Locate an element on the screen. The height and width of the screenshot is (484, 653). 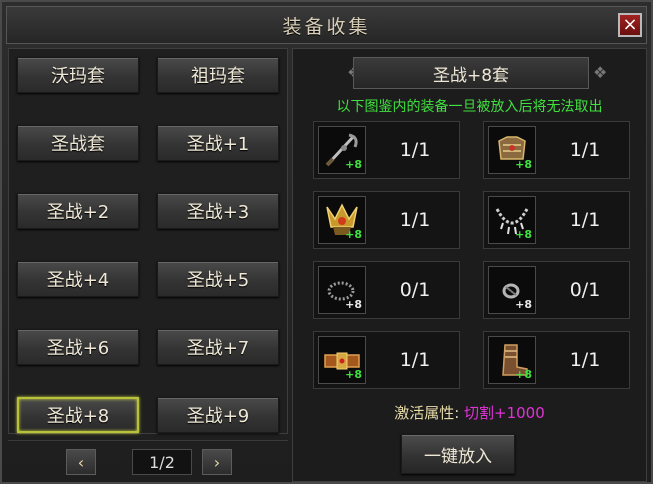
set-button-shengzhan-8: 圣战+8 is located at coordinates (78, 415).